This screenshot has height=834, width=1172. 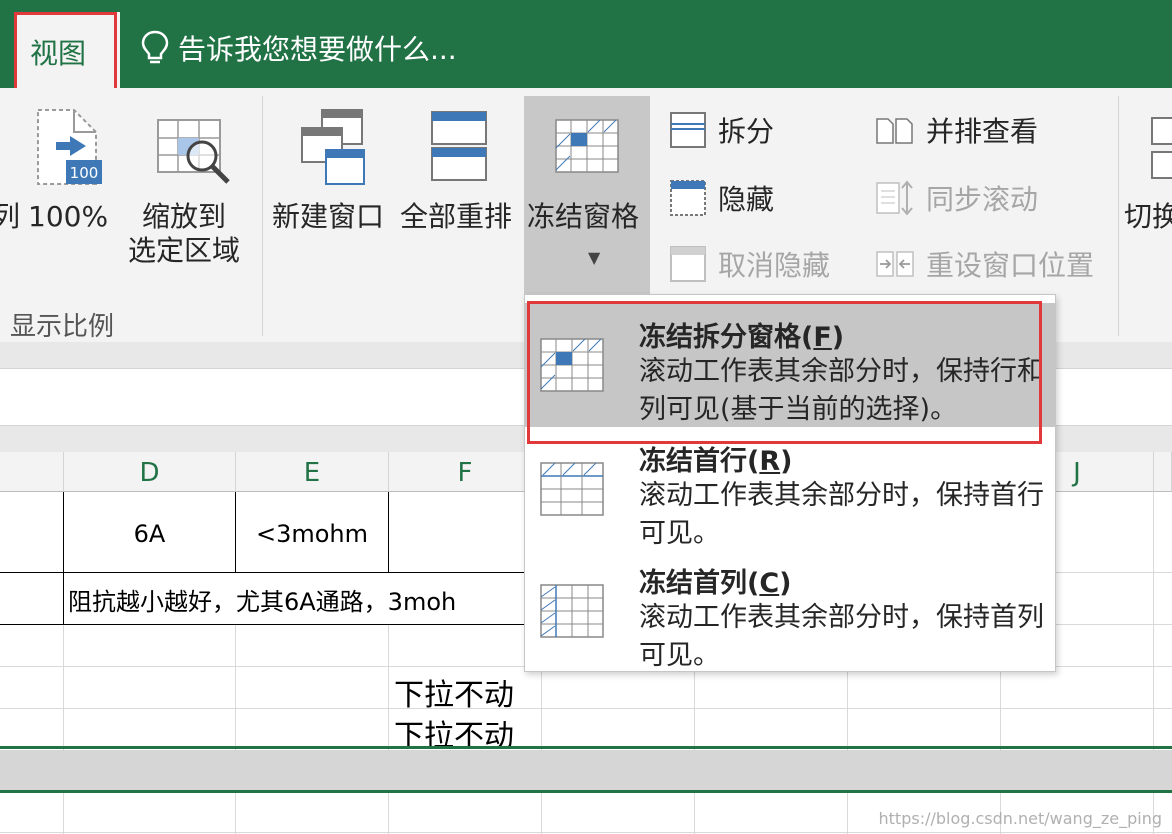 What do you see at coordinates (982, 199) in the screenshot?
I see `sync-scroll-label: 同步滚动` at bounding box center [982, 199].